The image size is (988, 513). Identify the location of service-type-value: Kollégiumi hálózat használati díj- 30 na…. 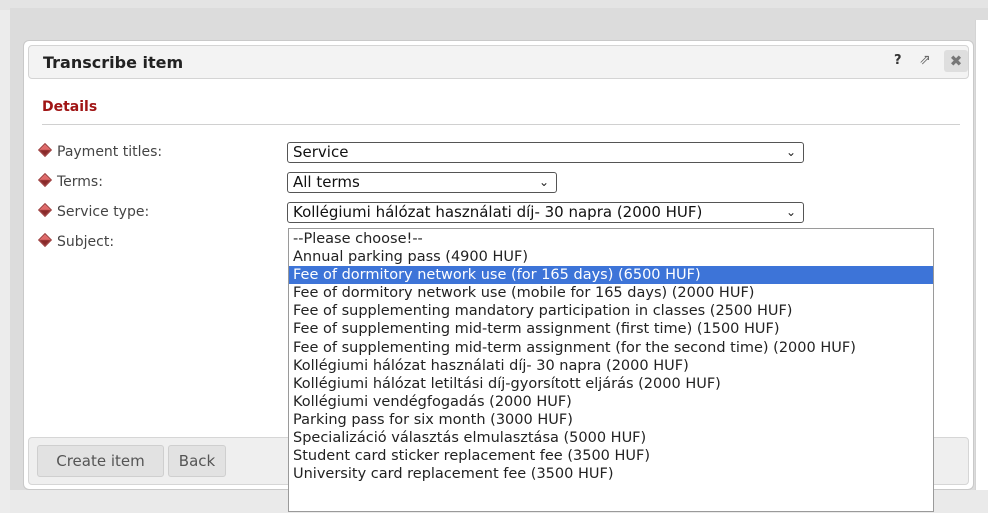
(498, 212).